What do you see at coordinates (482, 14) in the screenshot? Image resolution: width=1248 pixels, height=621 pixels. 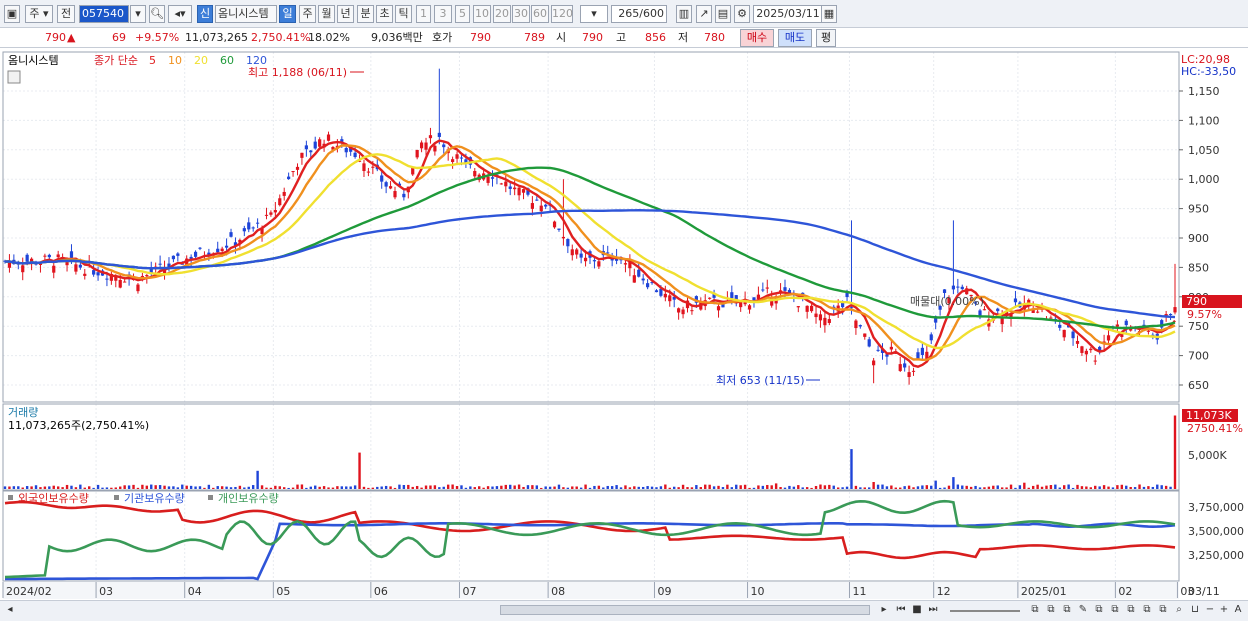 I see `interval-3: 10` at bounding box center [482, 14].